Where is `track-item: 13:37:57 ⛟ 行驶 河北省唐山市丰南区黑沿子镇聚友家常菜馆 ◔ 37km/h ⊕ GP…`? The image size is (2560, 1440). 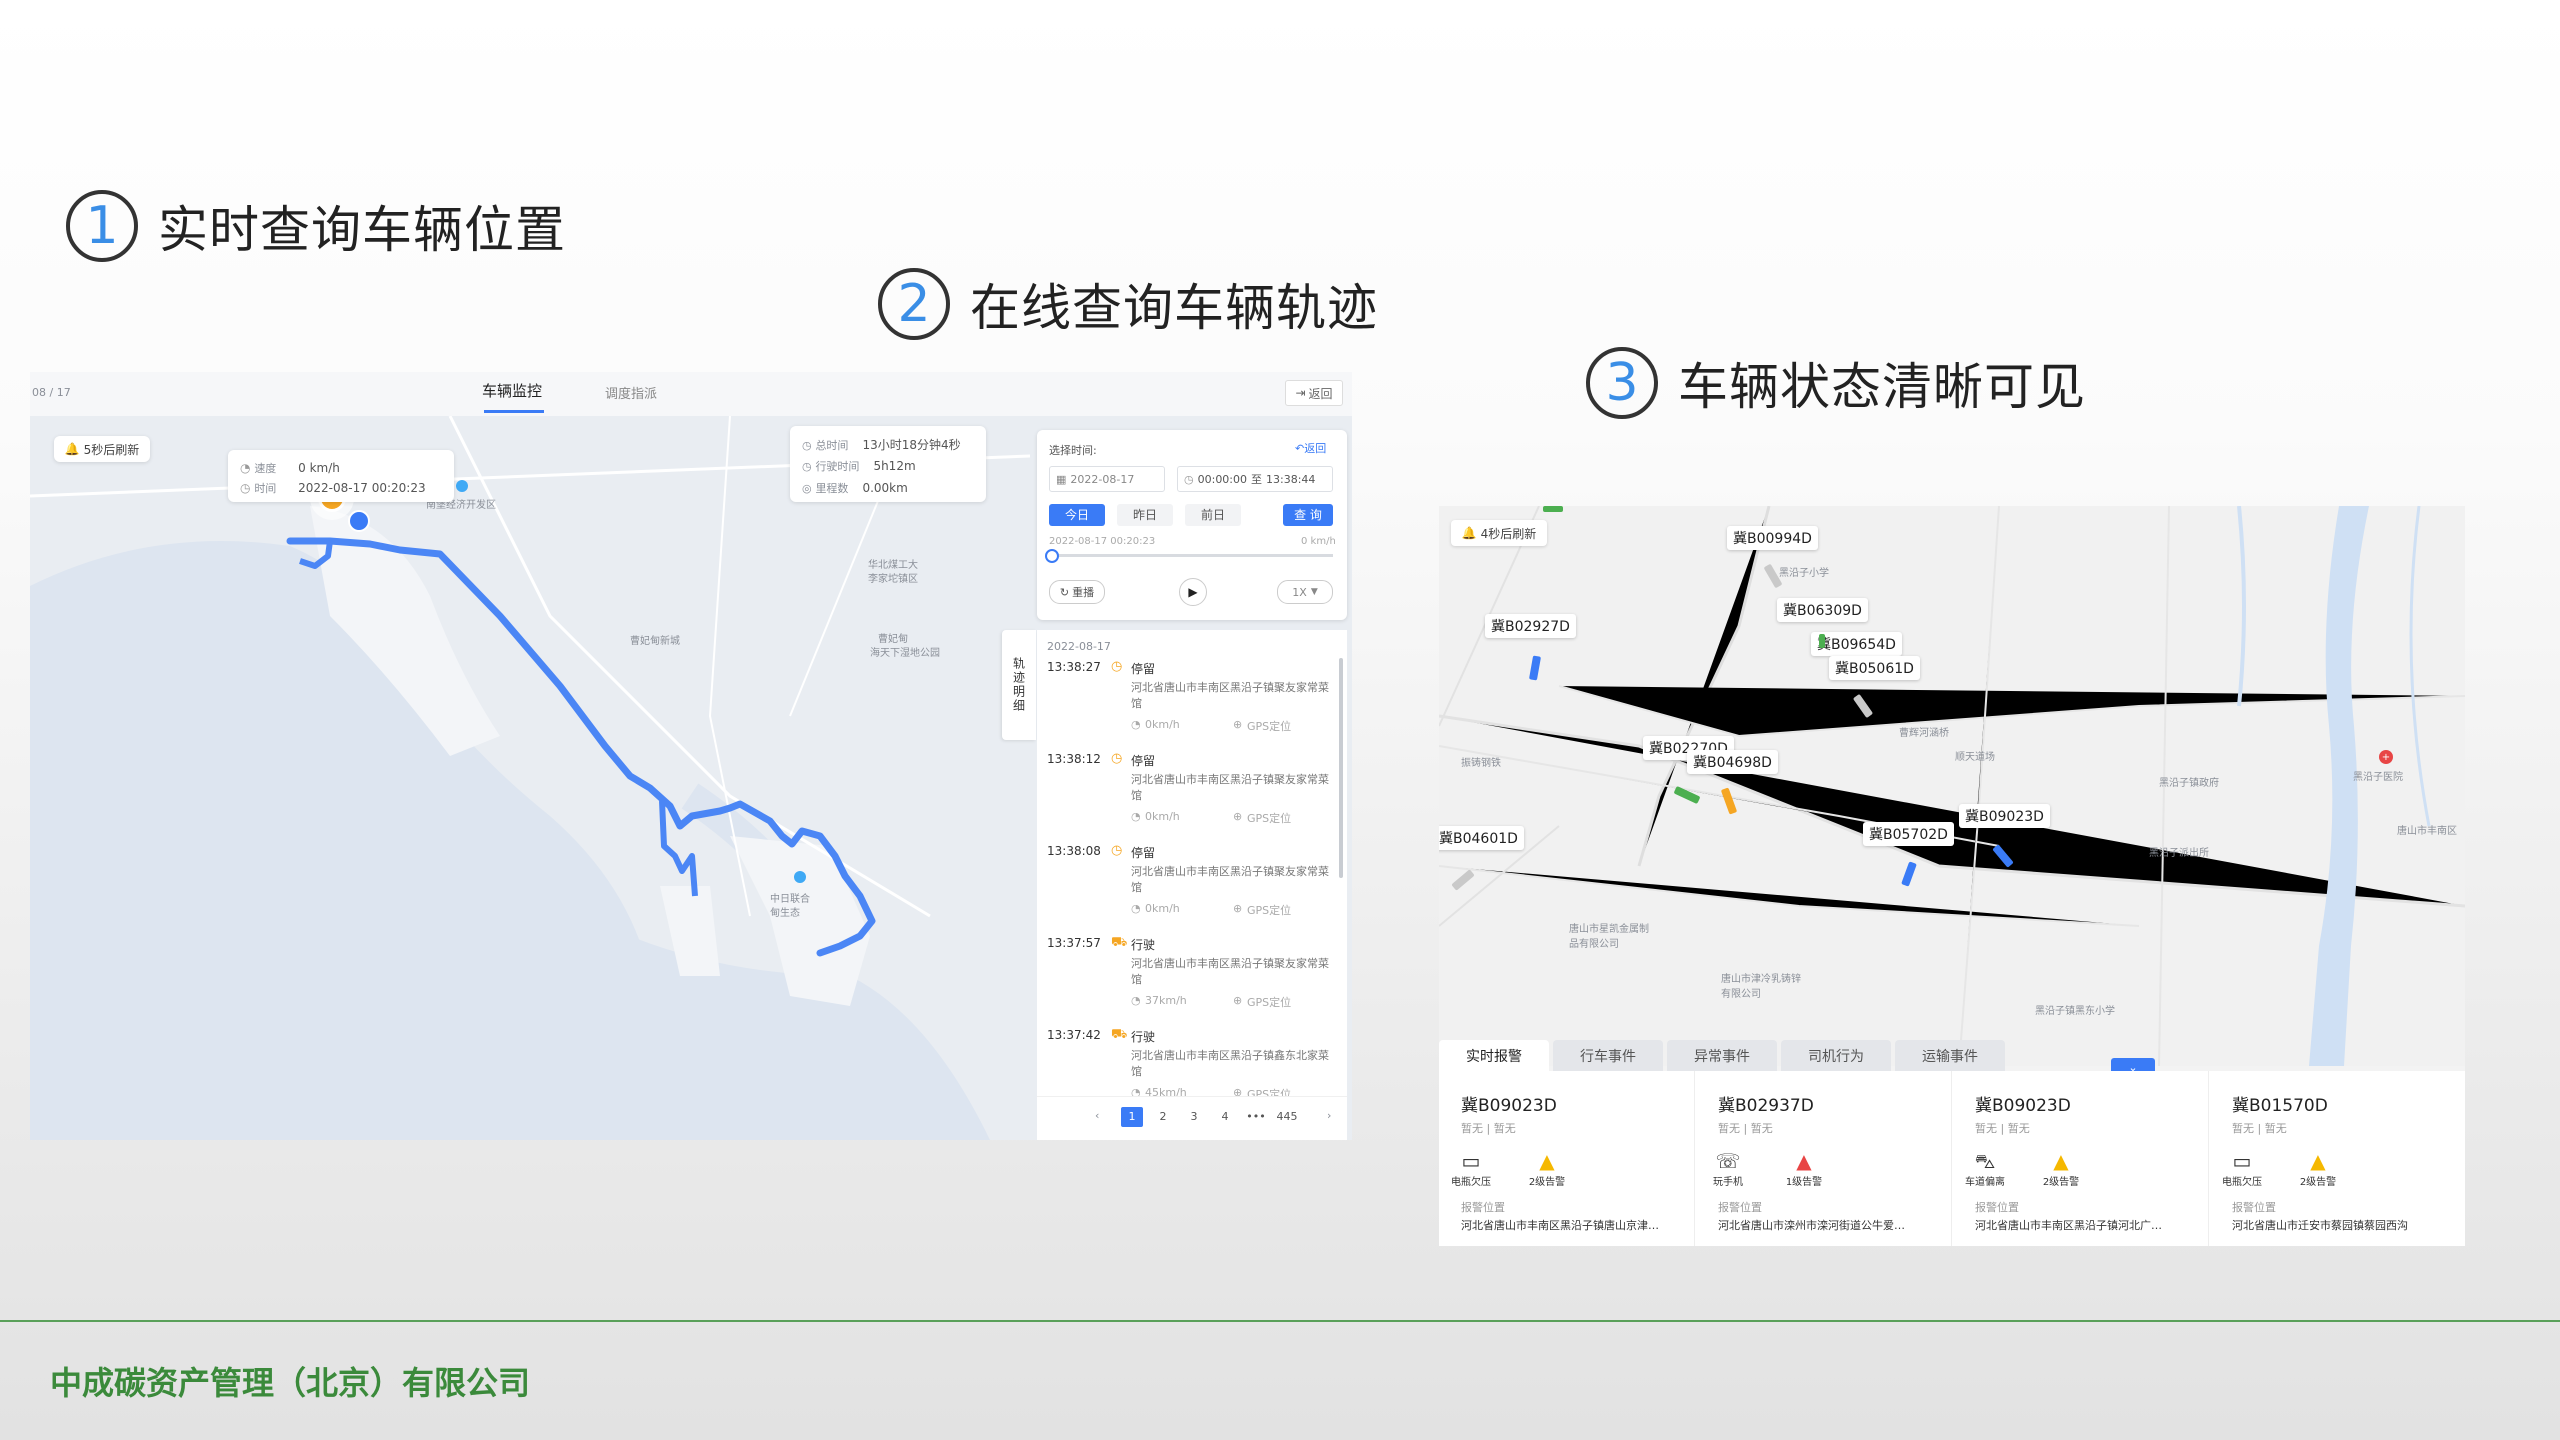
track-item: 13:37:57 ⛟ 行驶 河北省唐山市丰南区黑沿子镇聚友家常菜馆 ◔ 37km/h ⊕ GP… is located at coordinates (1187, 980).